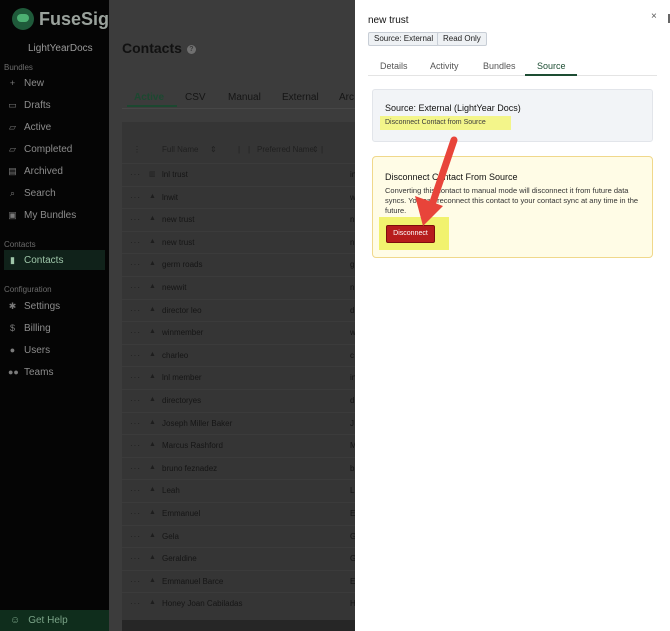 The height and width of the screenshot is (631, 670). Describe the element at coordinates (159, 48) in the screenshot. I see `page-title: Contacts?` at that location.